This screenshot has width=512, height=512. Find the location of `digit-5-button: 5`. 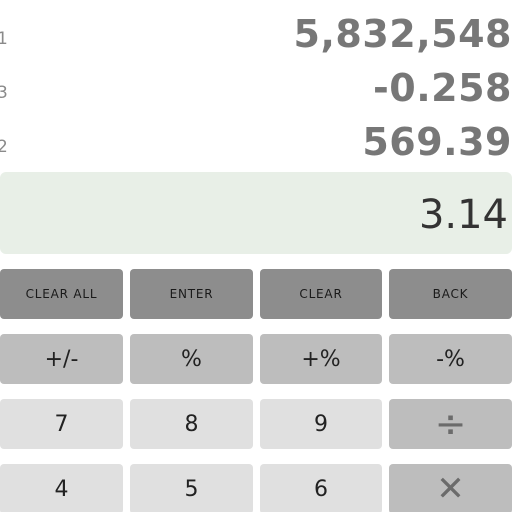

digit-5-button: 5 is located at coordinates (191, 488).